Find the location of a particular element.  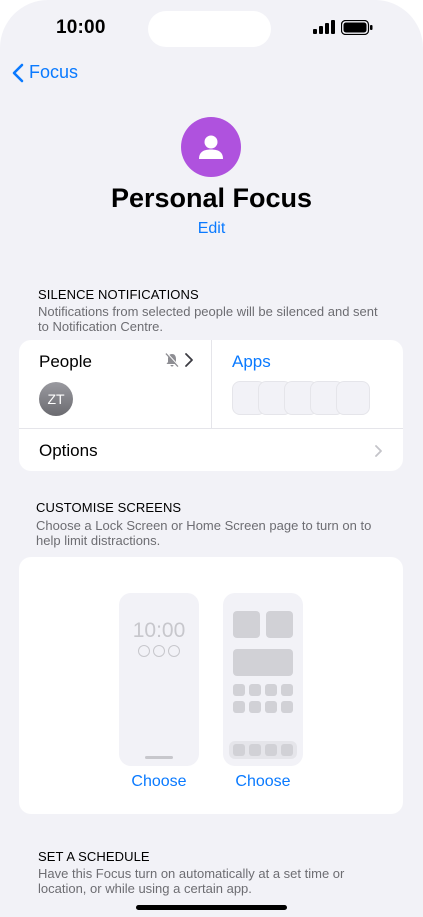

set-schedule-header: SET A SCHEDULE is located at coordinates (94, 856).